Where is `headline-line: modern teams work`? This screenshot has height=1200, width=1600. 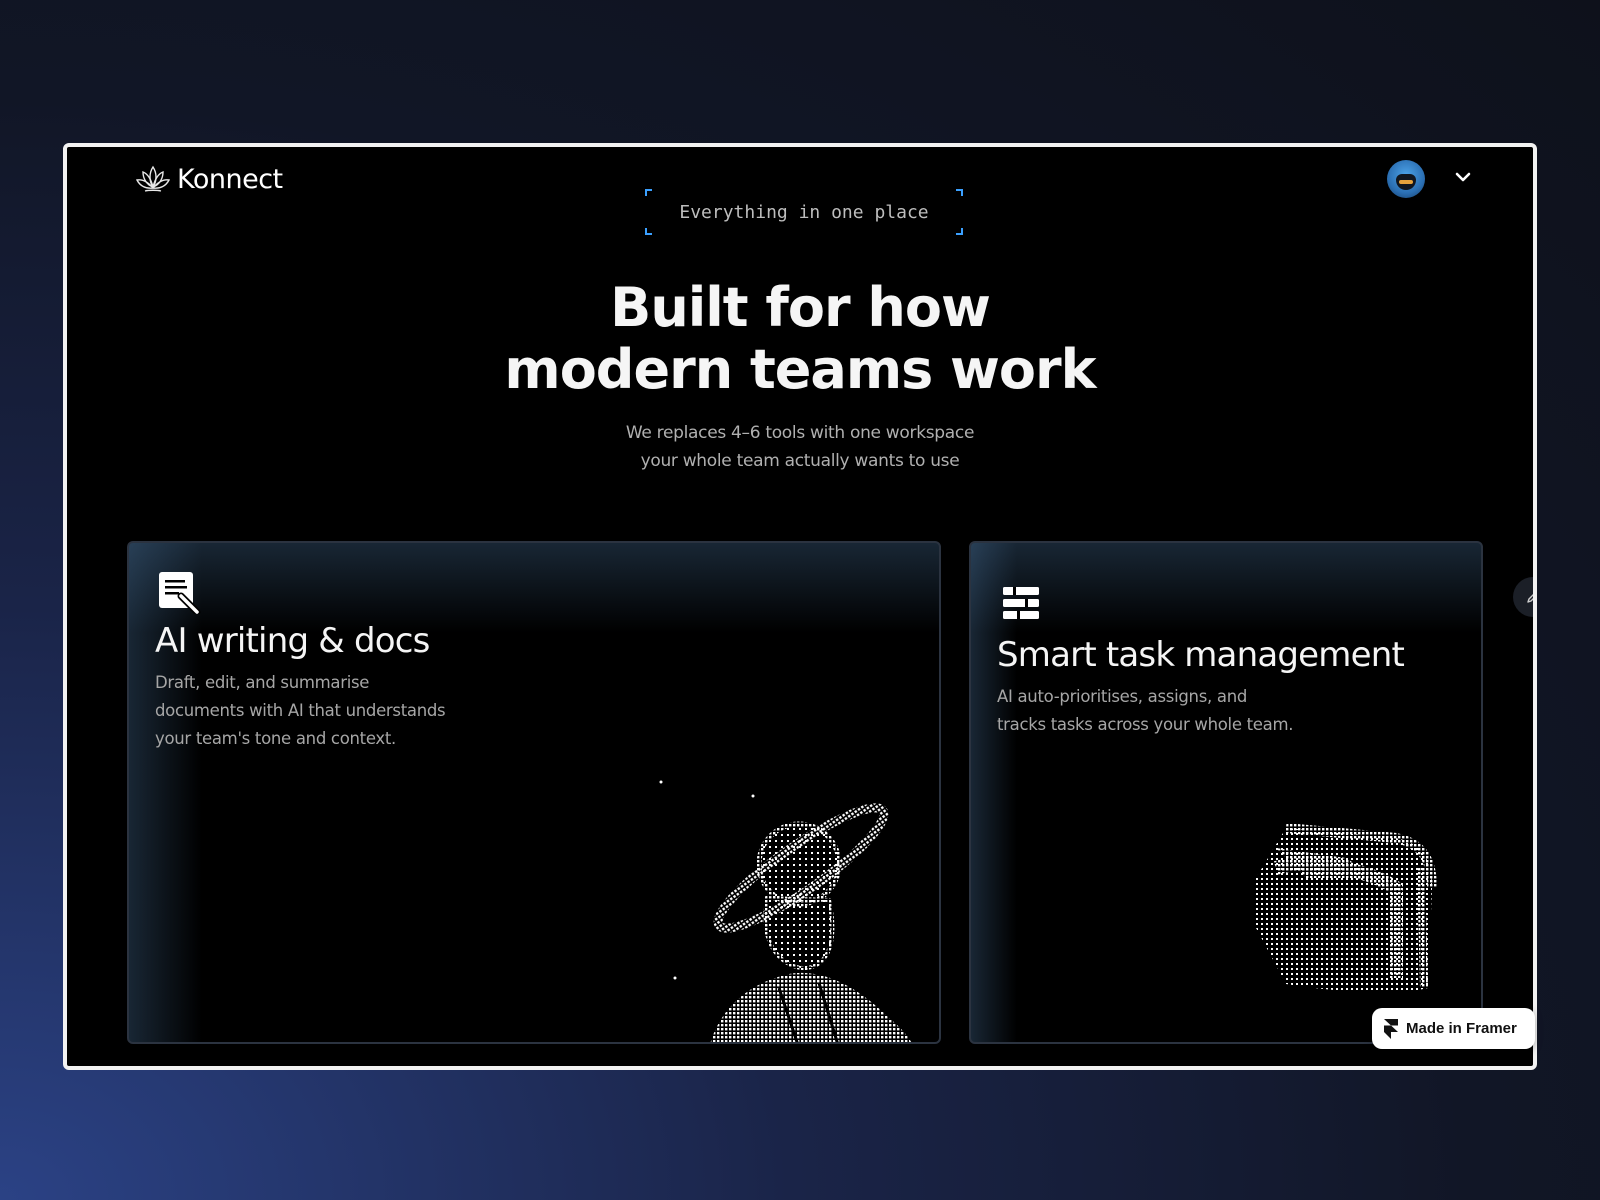 headline-line: modern teams work is located at coordinates (800, 369).